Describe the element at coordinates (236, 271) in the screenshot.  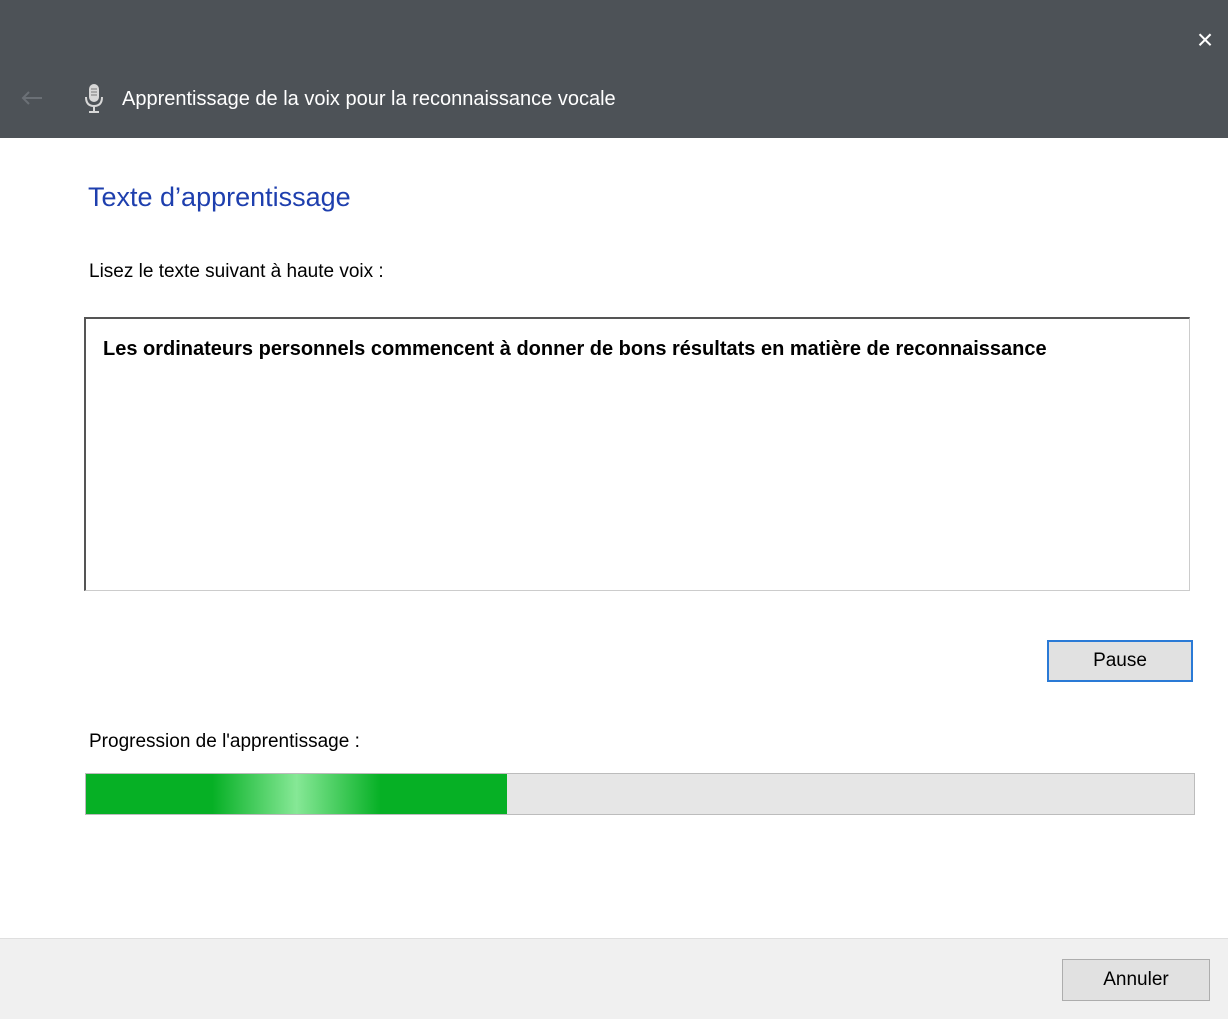
I see `instruction-label: Lisez le texte suivant à haute voix :` at that location.